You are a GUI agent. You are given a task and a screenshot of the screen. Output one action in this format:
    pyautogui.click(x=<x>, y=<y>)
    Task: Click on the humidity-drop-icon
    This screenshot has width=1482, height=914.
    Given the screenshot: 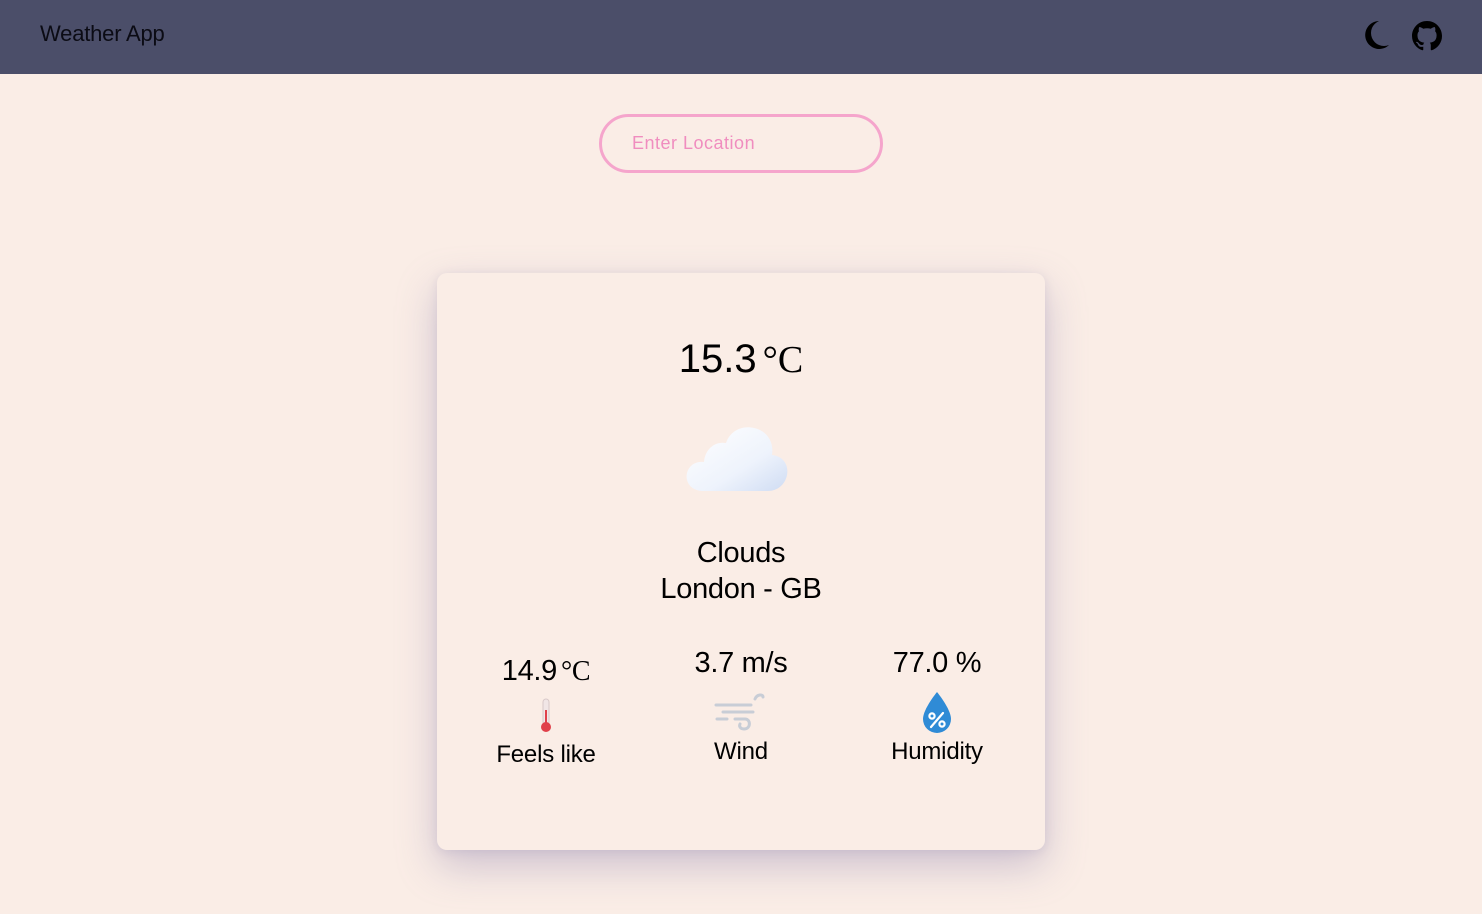 What is the action you would take?
    pyautogui.click(x=937, y=712)
    